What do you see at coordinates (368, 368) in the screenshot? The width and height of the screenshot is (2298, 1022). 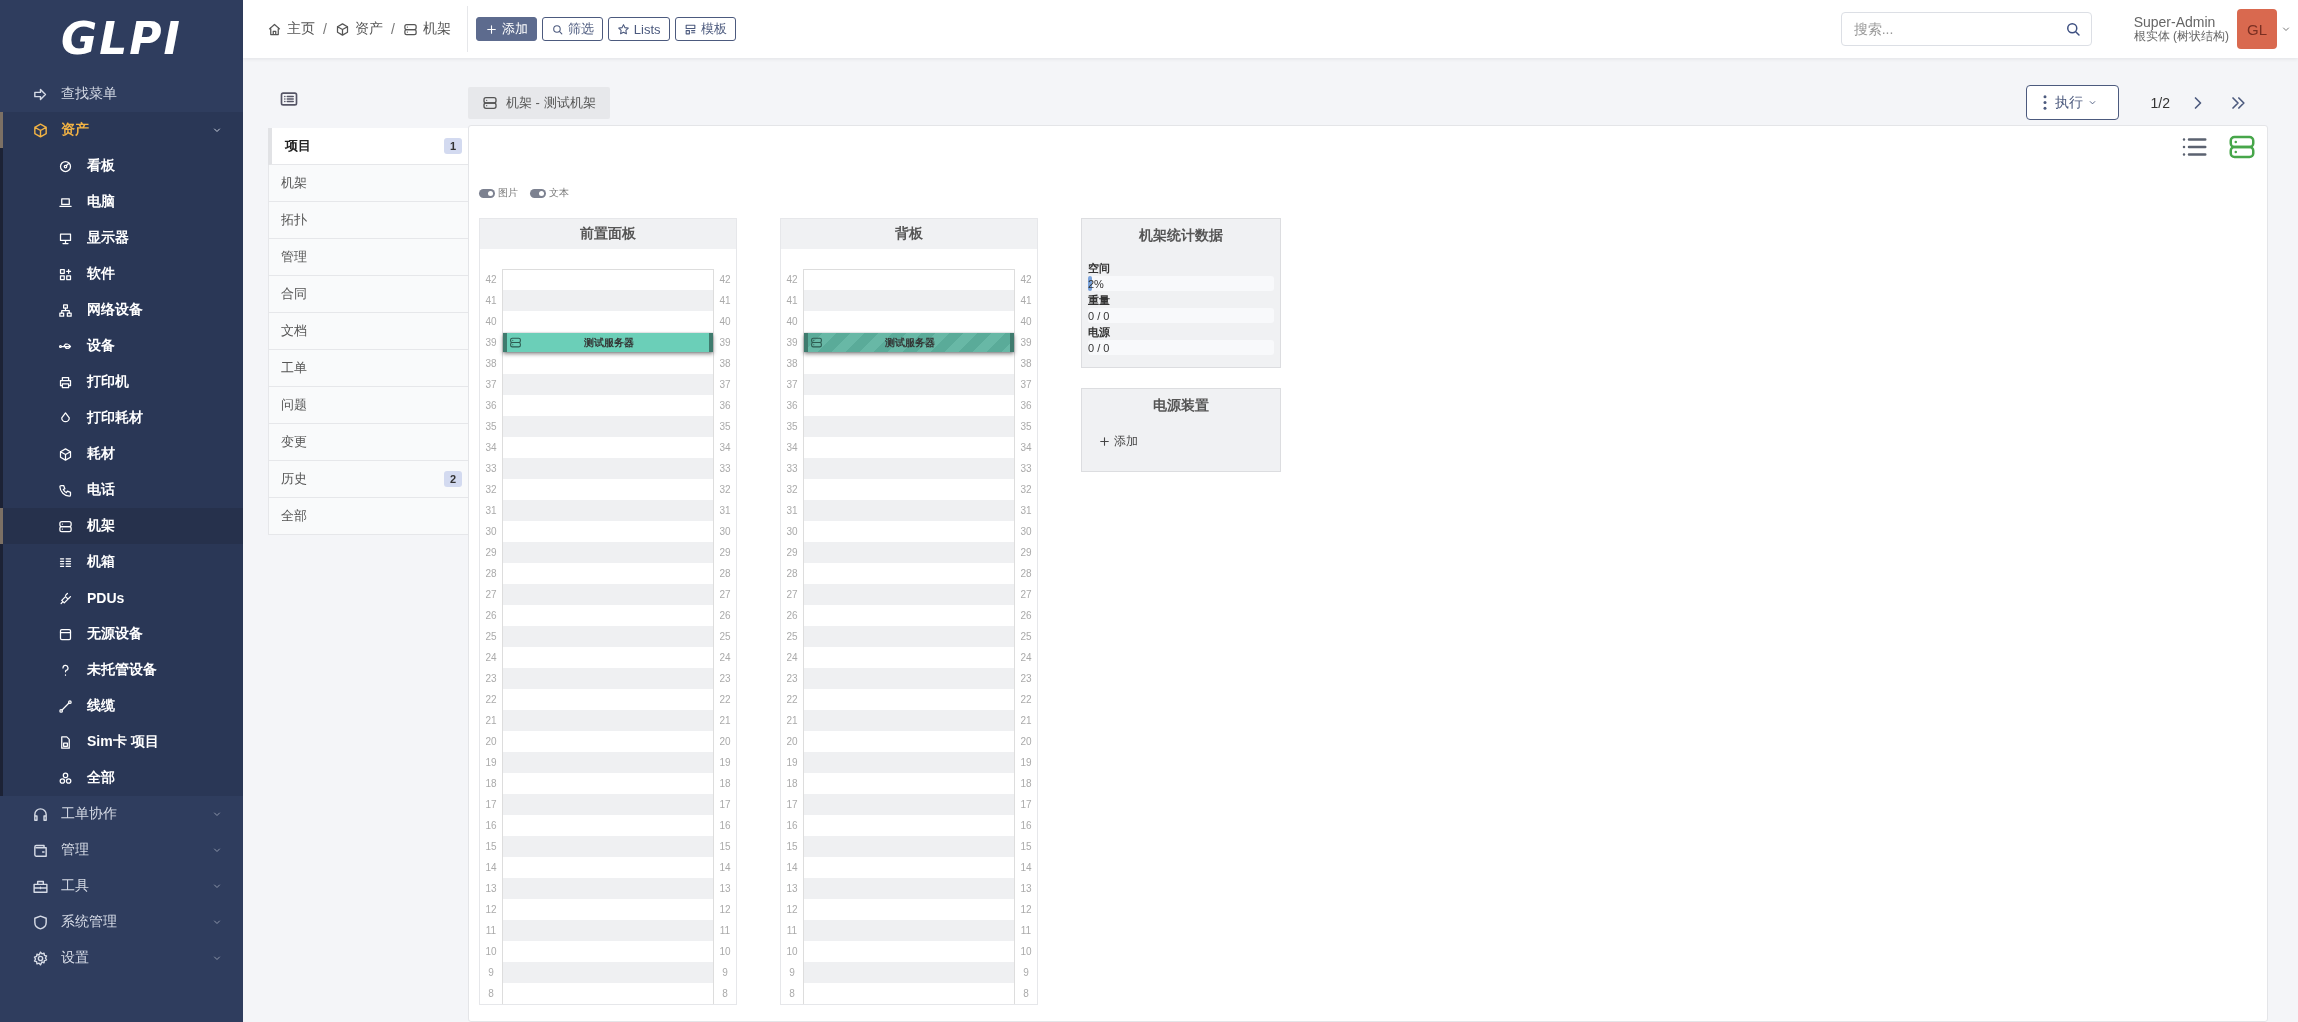 I see `tab: 工单` at bounding box center [368, 368].